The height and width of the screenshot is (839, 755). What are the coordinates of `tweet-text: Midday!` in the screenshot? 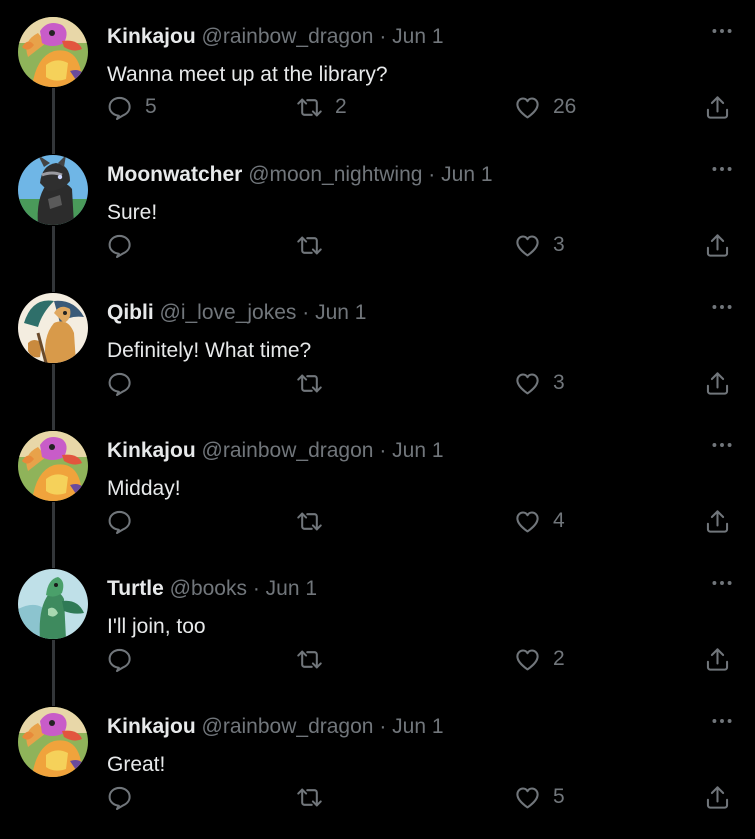 It's located at (144, 488).